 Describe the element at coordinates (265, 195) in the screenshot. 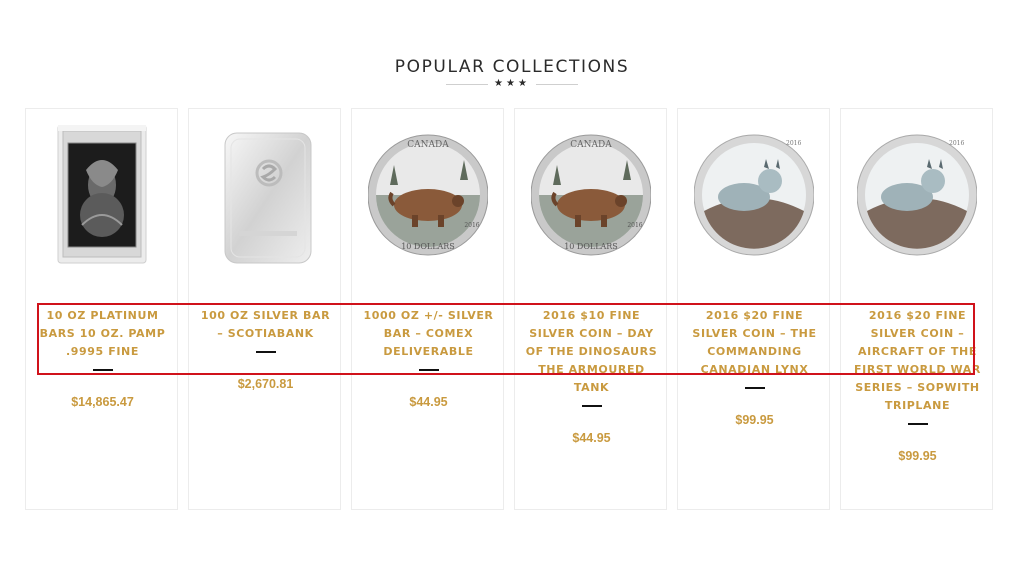

I see `silver-bar-image` at that location.